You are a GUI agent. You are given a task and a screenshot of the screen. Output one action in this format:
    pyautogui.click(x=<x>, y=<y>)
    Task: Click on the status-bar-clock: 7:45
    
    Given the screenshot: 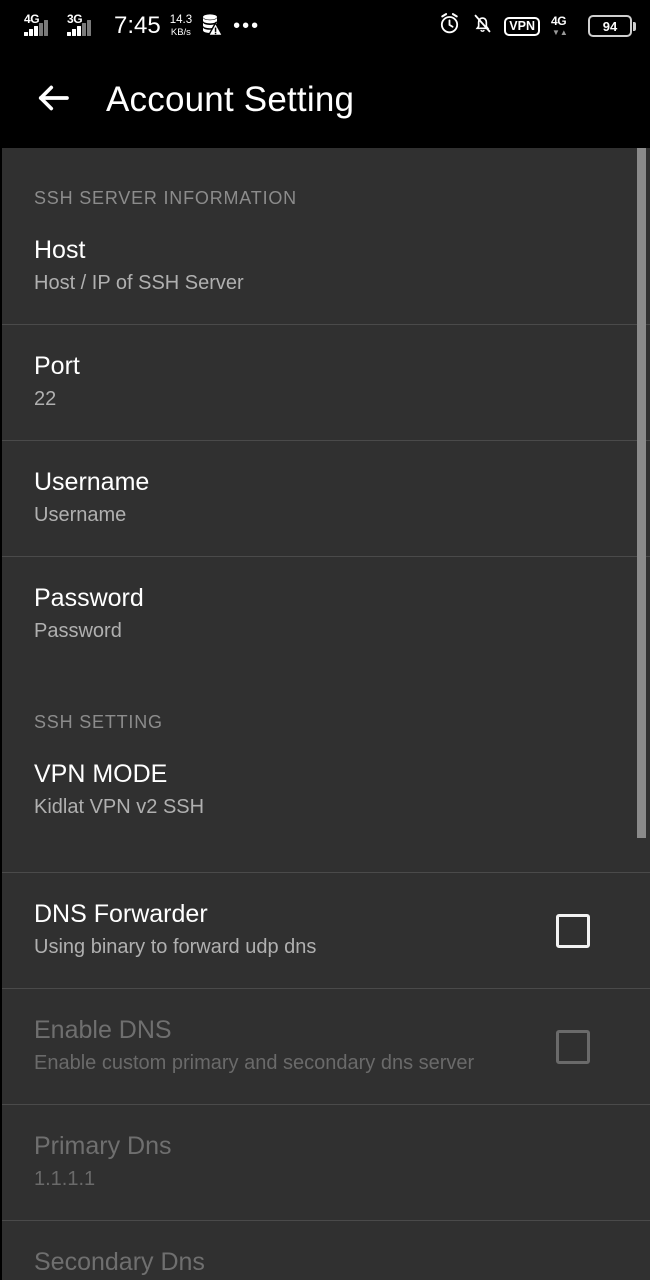 What is the action you would take?
    pyautogui.click(x=137, y=25)
    